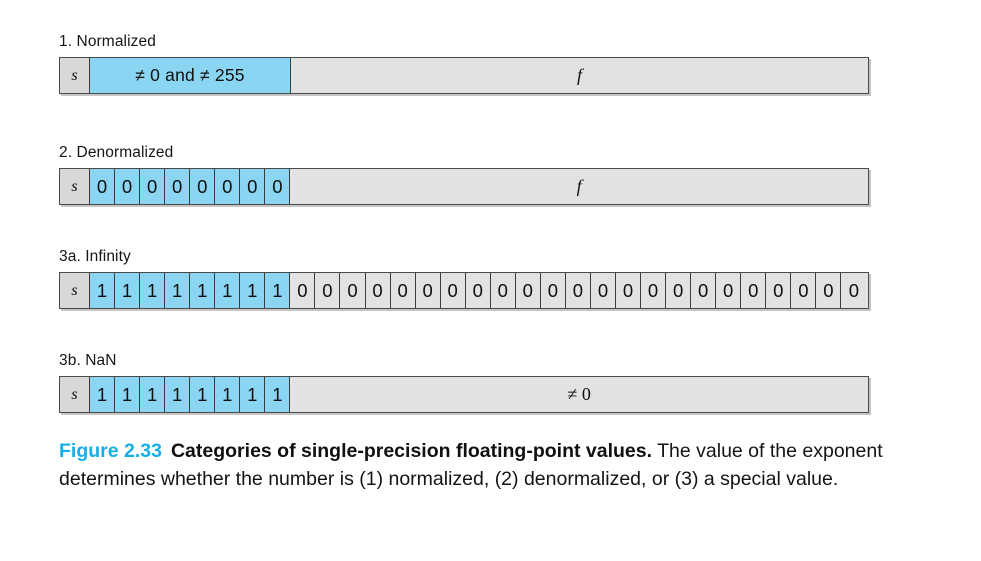 The image size is (981, 561). What do you see at coordinates (88, 360) in the screenshot?
I see `group-label-nan: 3b. NaN` at bounding box center [88, 360].